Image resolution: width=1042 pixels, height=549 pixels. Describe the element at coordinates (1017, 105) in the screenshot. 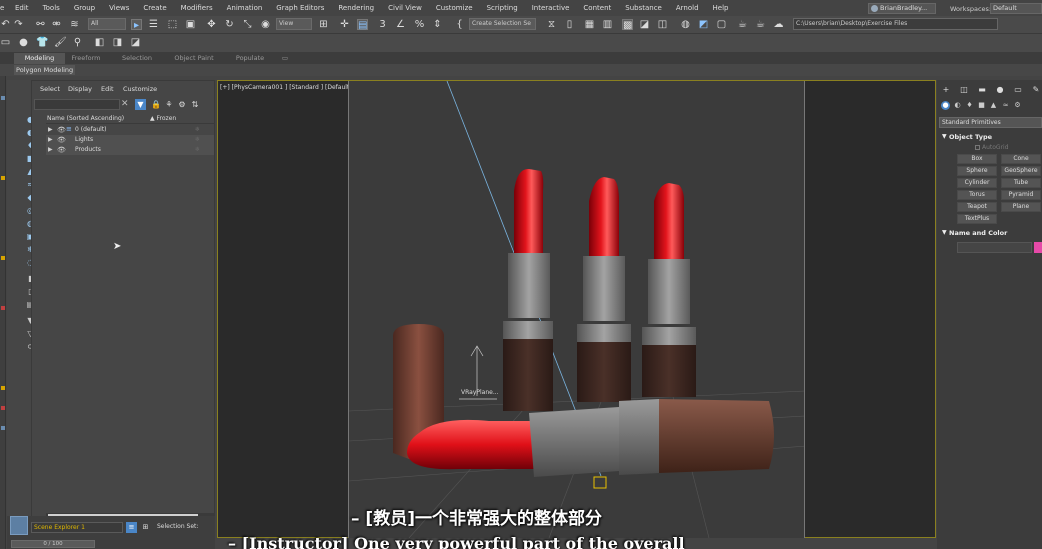

I see `systems-category-icon: ⚙` at that location.